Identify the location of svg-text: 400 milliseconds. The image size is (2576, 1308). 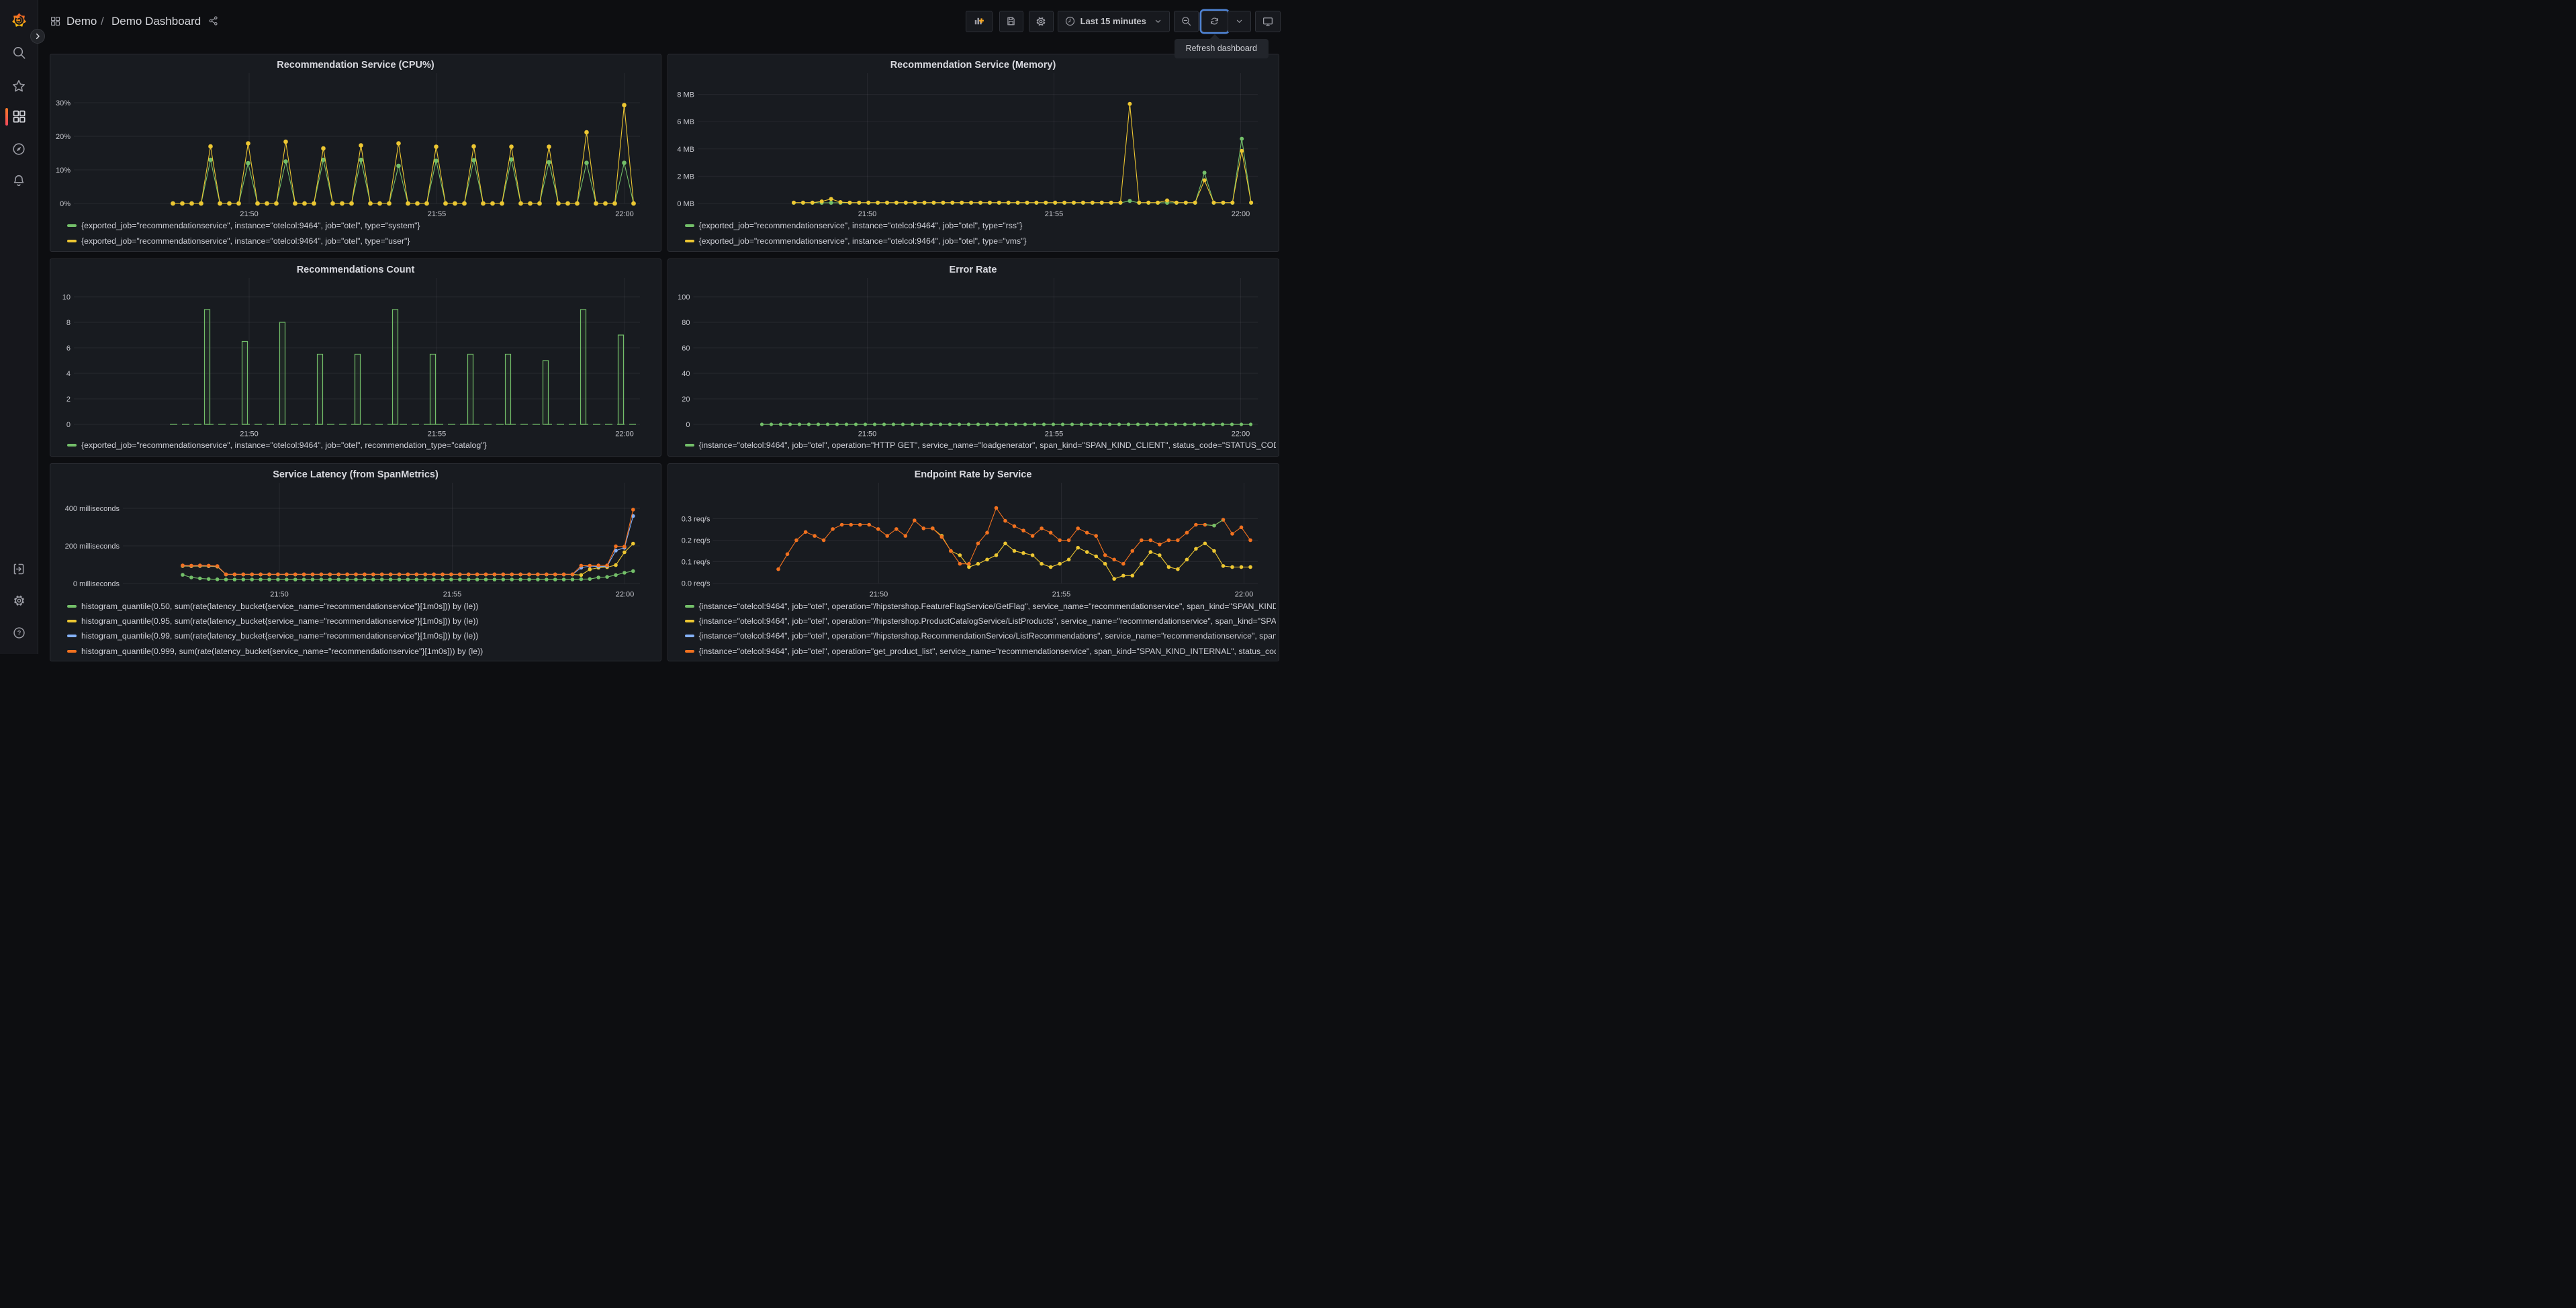
(92, 509).